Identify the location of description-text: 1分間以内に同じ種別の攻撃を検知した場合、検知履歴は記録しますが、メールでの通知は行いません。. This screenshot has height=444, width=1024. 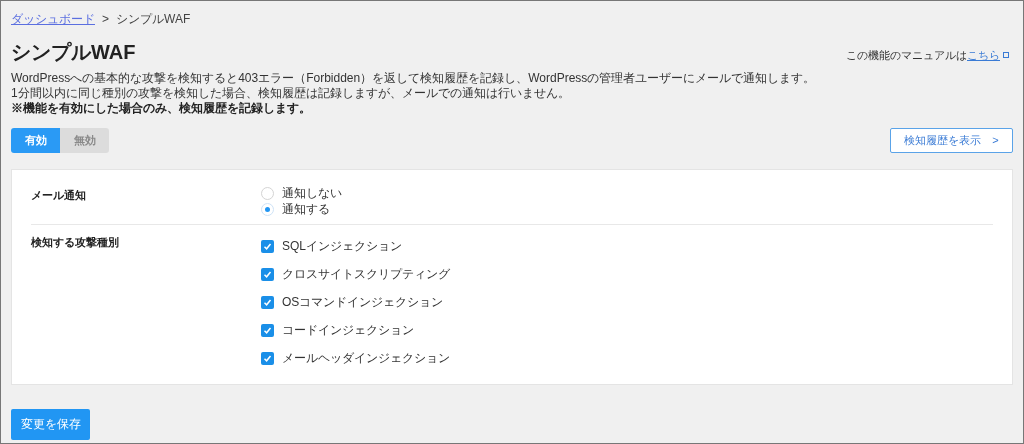
(291, 93).